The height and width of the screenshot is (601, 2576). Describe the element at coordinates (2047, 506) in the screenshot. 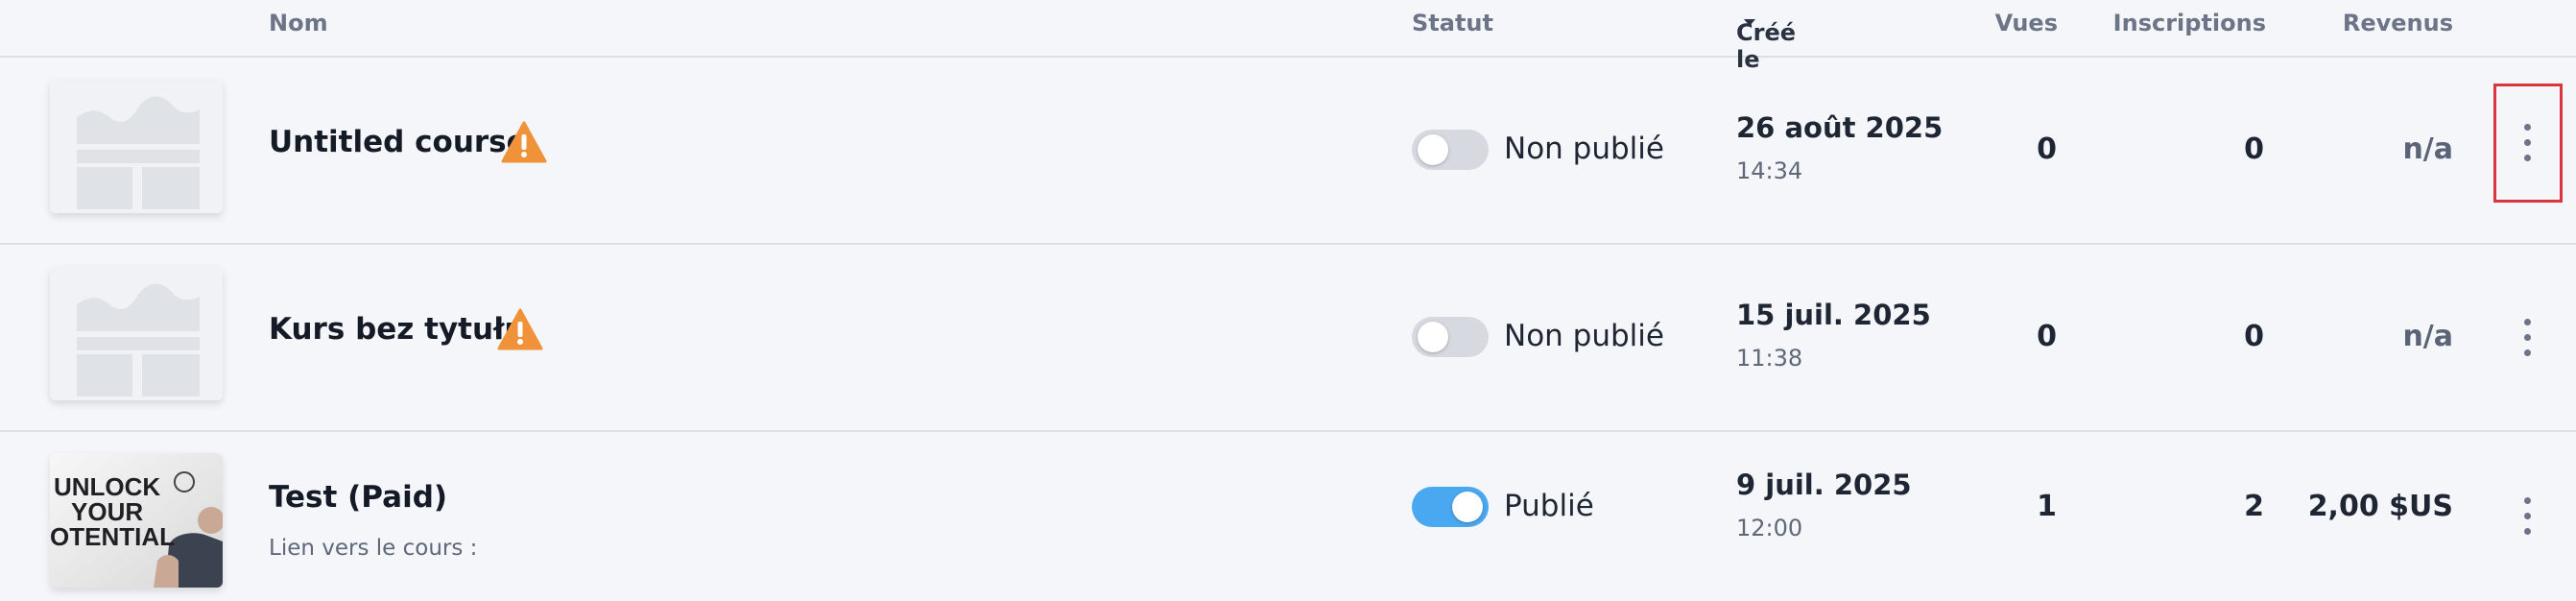

I see `views-count: 1` at that location.